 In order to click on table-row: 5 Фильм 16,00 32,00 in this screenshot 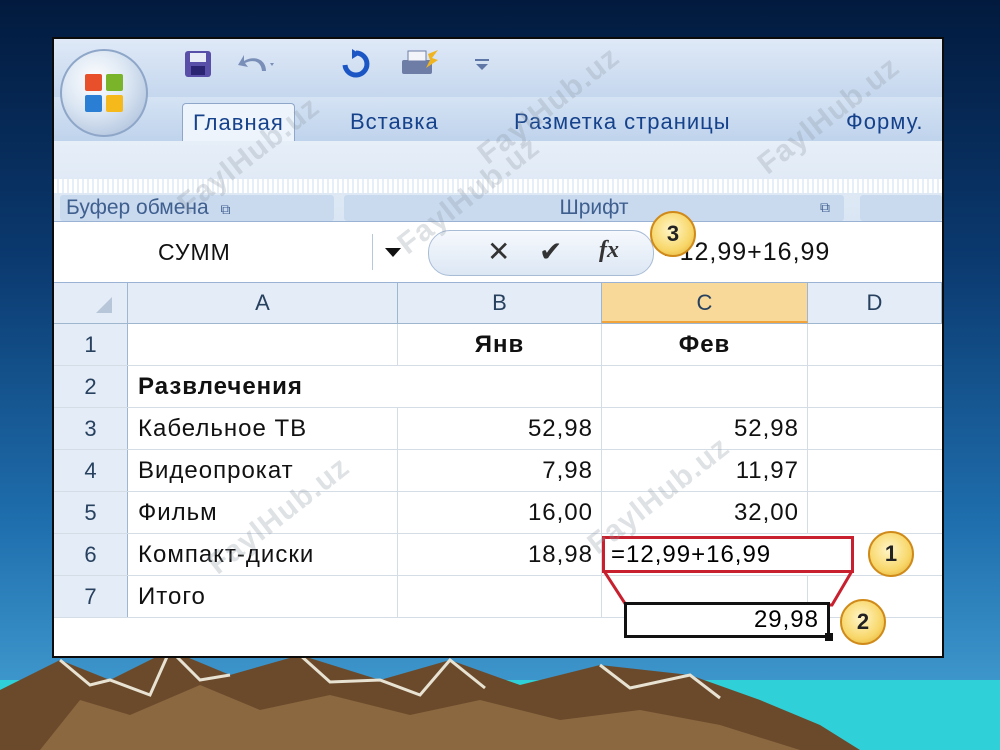, I will do `click(498, 513)`.